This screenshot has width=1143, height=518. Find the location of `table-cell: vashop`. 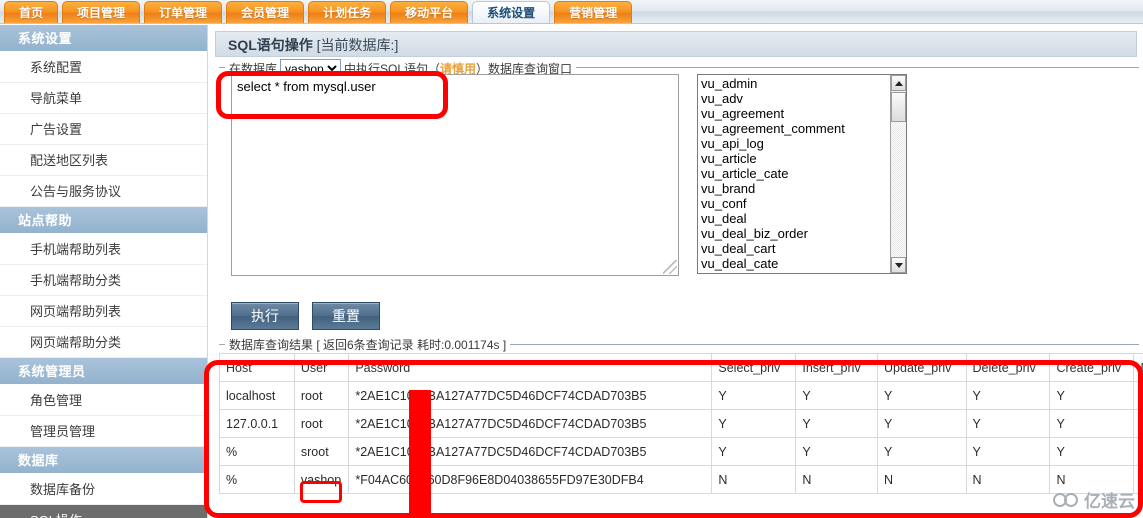

table-cell: vashop is located at coordinates (321, 479).